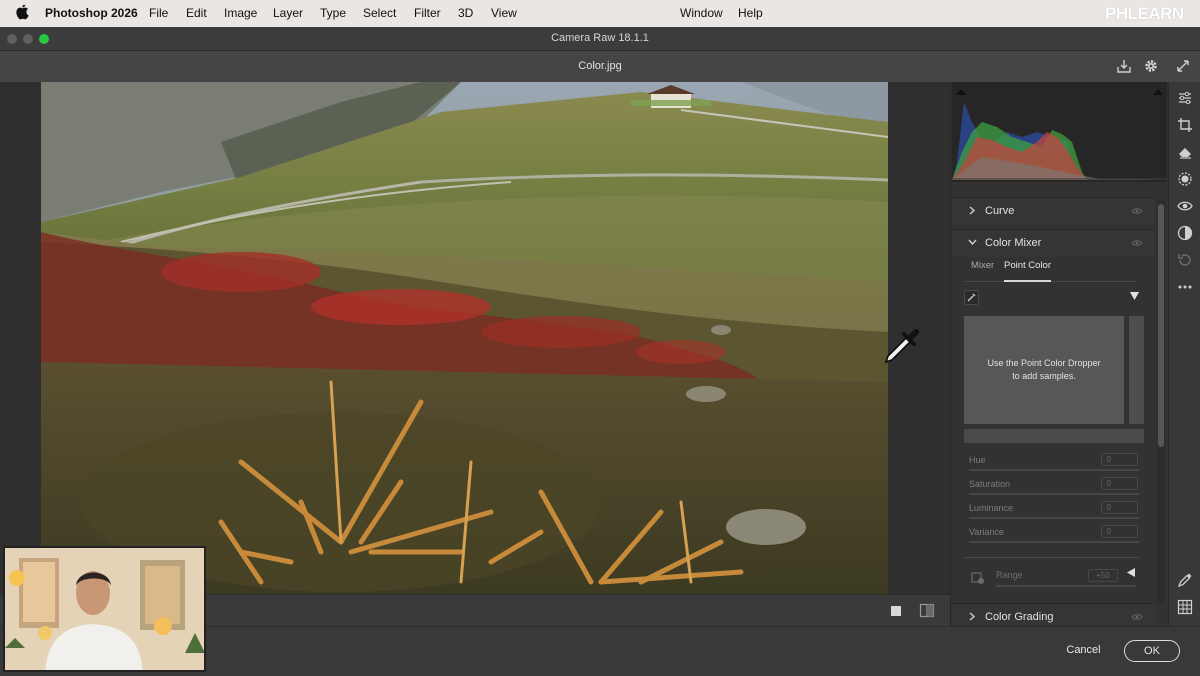  What do you see at coordinates (1185, 287) in the screenshot?
I see `more-icon` at bounding box center [1185, 287].